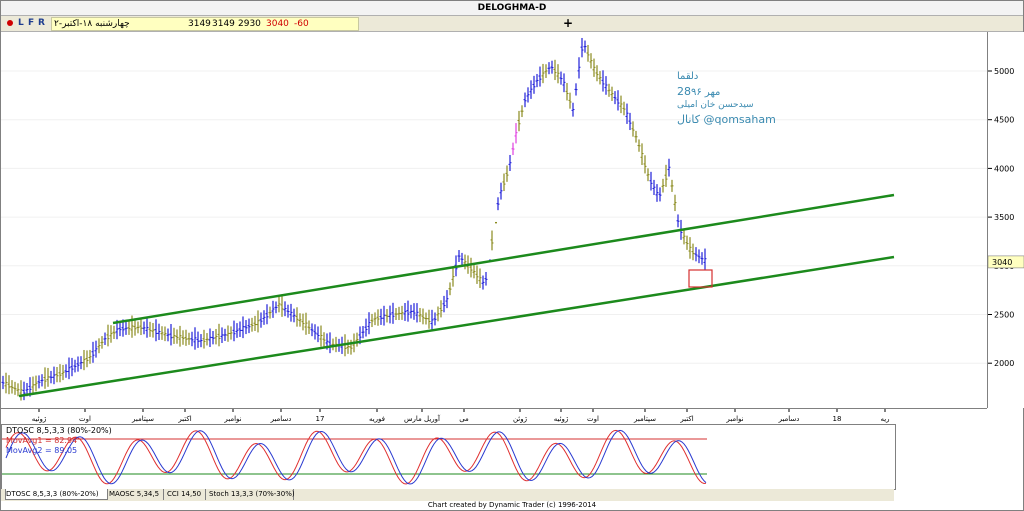 The width and height of the screenshot is (1024, 511). I want to click on annotation-date-text: مهر ۹۶, so click(706, 92).